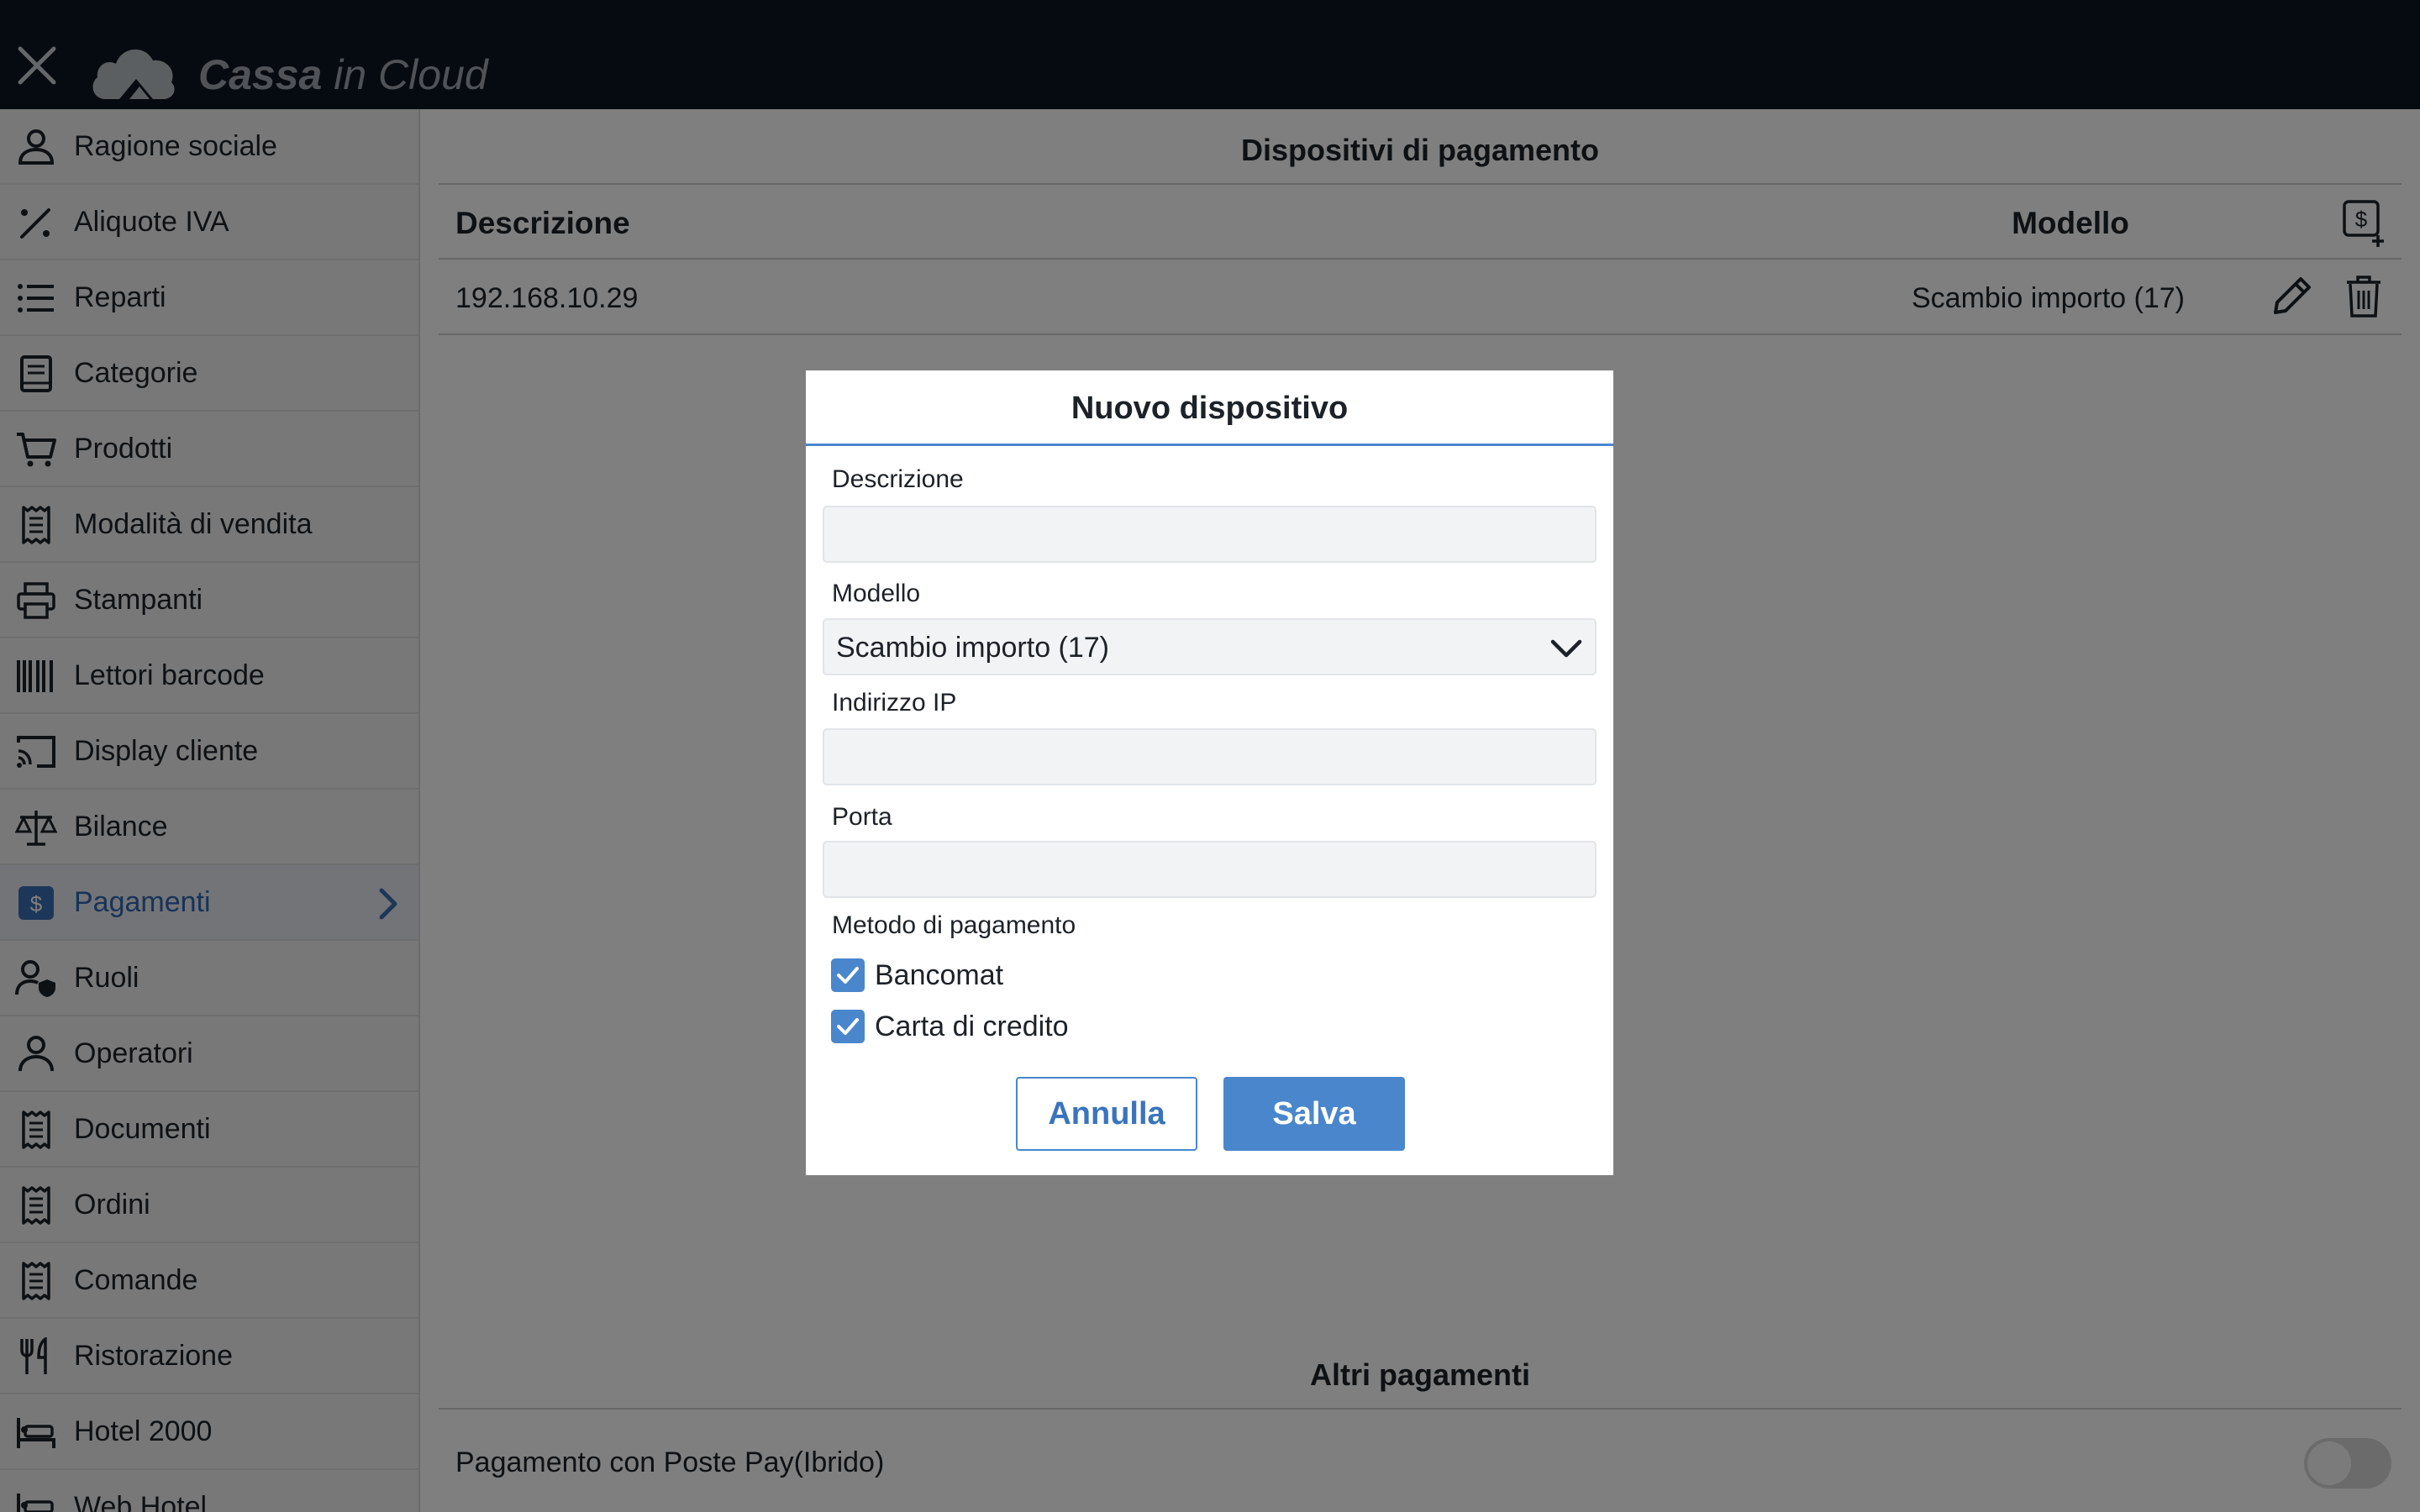  I want to click on description-label: Descrizione, so click(898, 479).